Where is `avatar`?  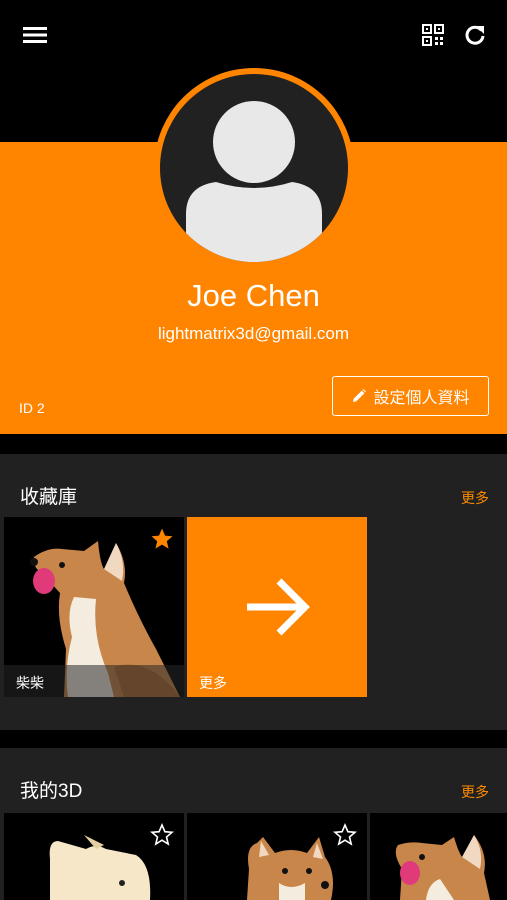 avatar is located at coordinates (254, 168).